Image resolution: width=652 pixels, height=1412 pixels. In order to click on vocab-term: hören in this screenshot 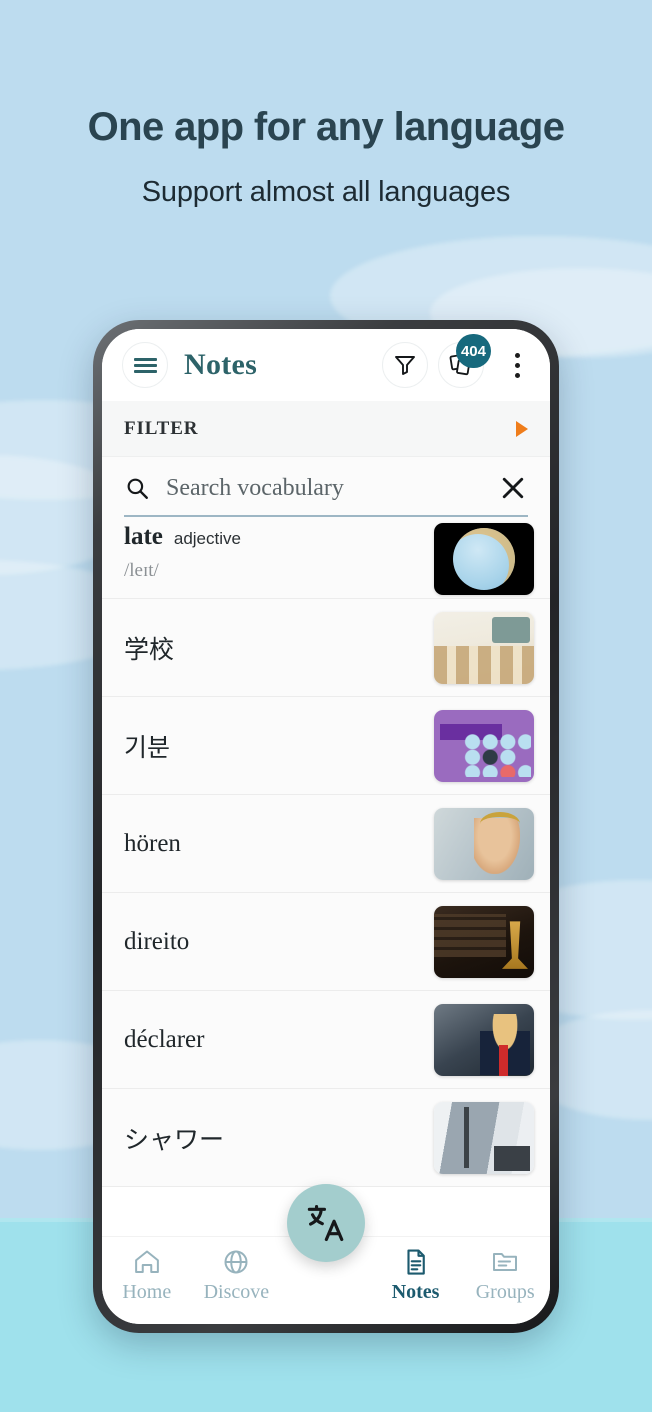, I will do `click(152, 843)`.